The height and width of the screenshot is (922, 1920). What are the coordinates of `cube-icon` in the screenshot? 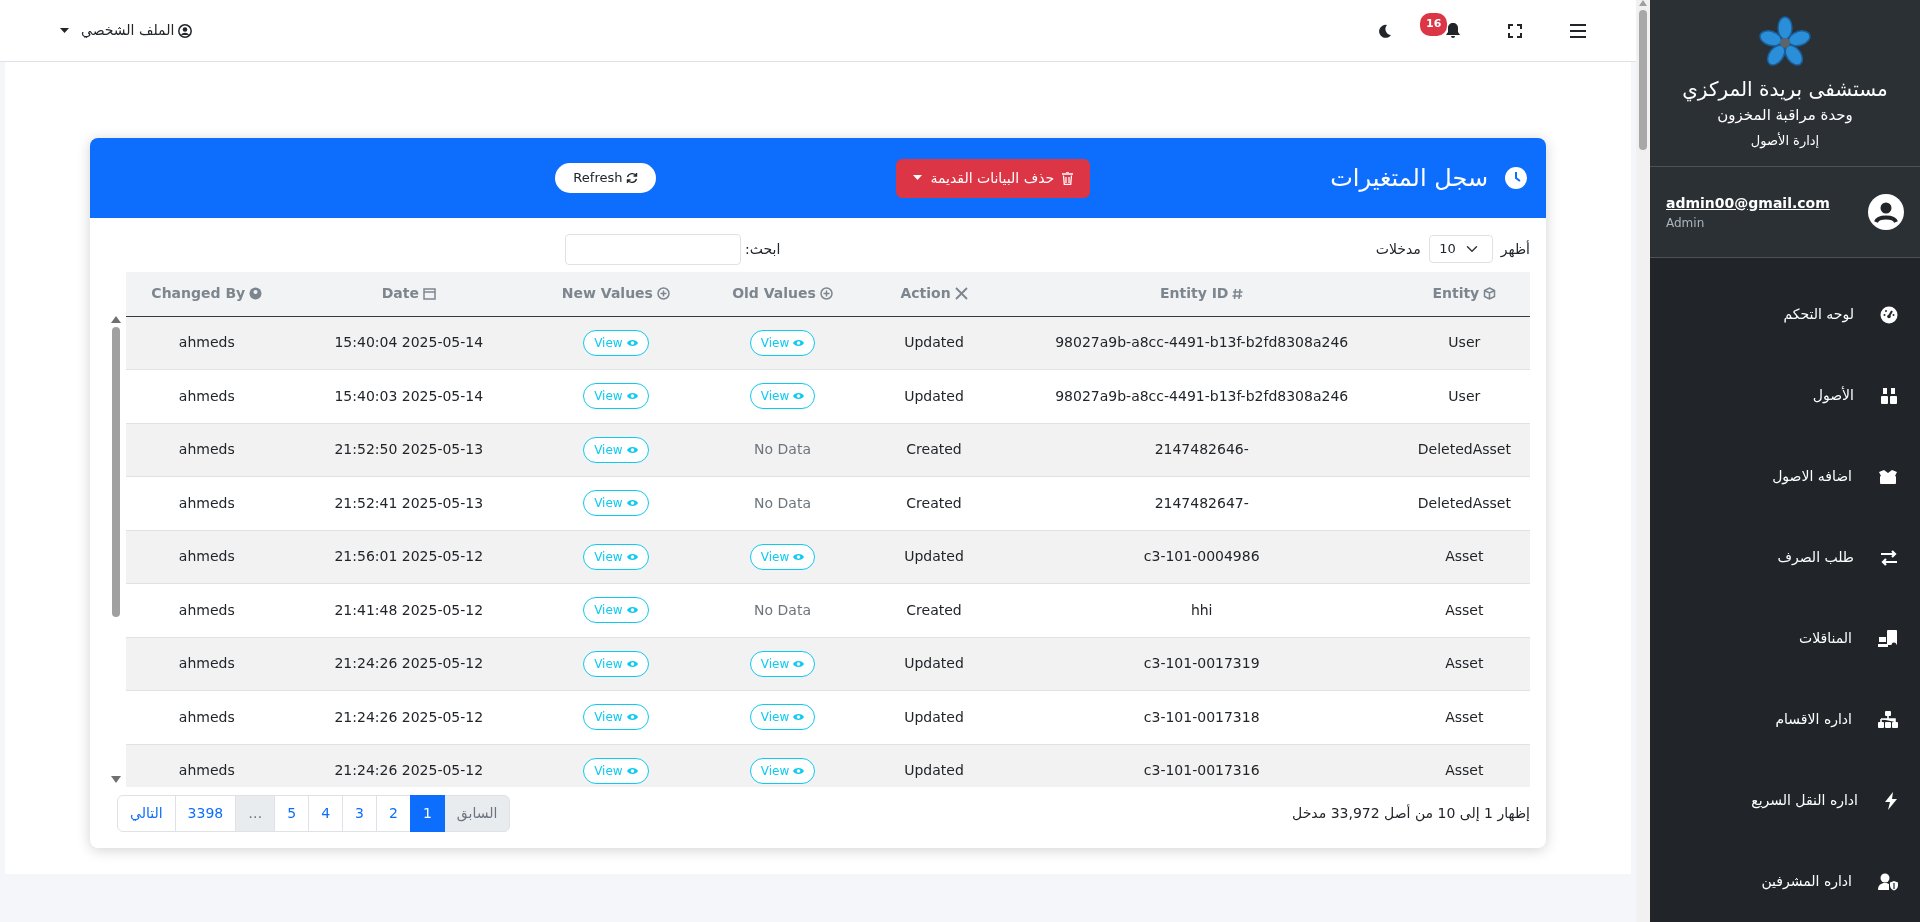 It's located at (1490, 294).